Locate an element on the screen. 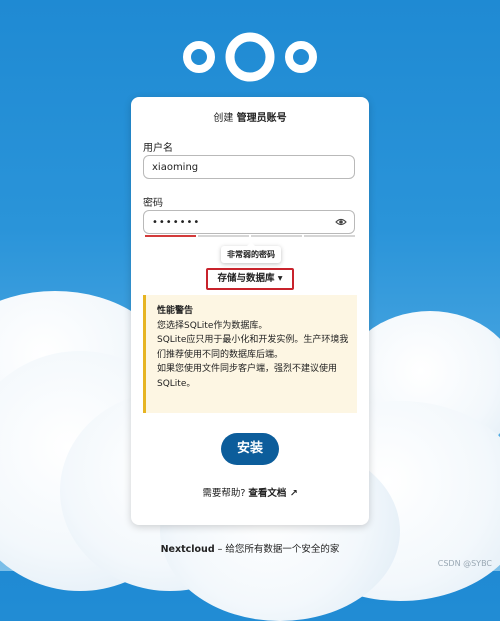  footer-brand: Nextcloud is located at coordinates (188, 549).